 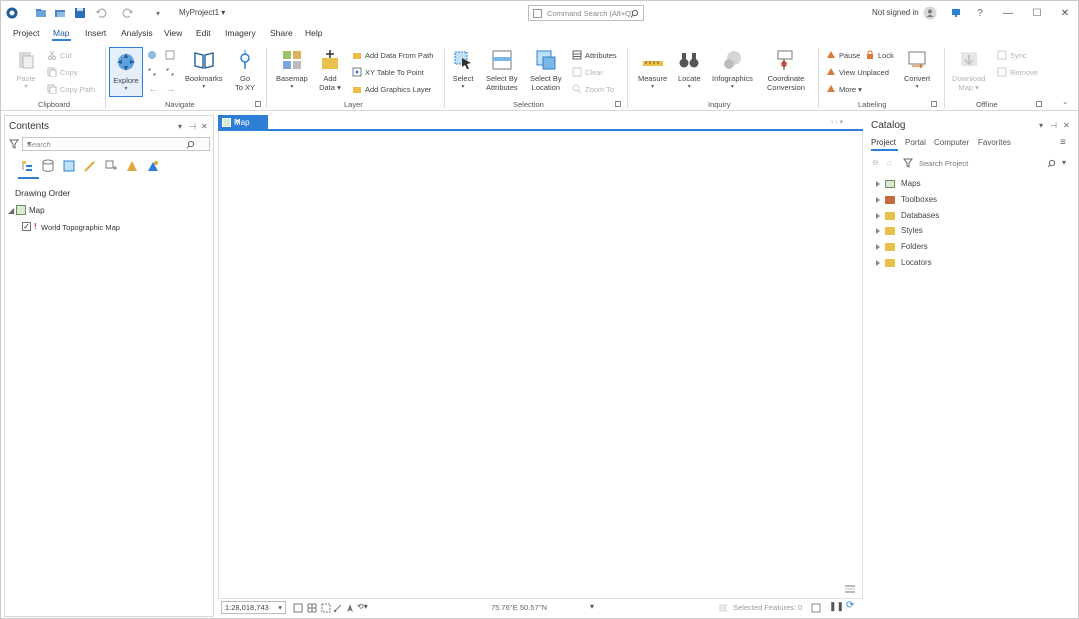 I want to click on tab-map: Map, so click(x=61, y=34).